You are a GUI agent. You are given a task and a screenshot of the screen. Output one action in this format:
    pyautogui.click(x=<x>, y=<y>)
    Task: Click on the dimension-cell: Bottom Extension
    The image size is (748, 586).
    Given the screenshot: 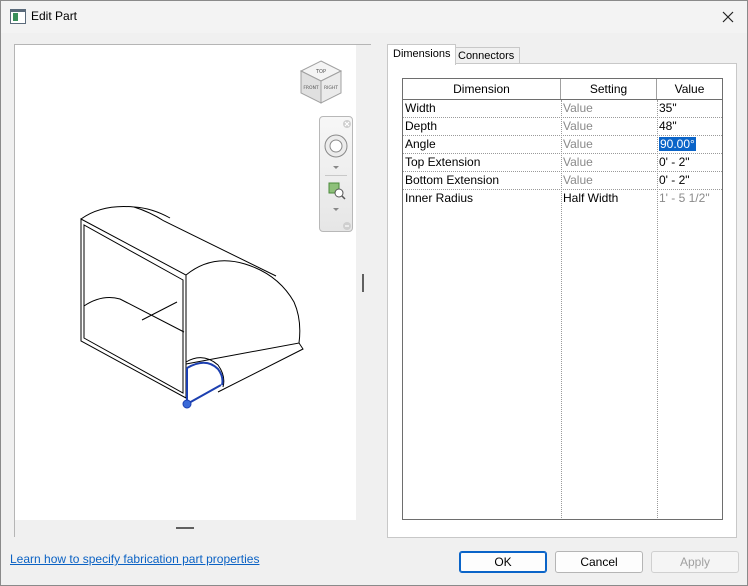 What is the action you would take?
    pyautogui.click(x=452, y=180)
    